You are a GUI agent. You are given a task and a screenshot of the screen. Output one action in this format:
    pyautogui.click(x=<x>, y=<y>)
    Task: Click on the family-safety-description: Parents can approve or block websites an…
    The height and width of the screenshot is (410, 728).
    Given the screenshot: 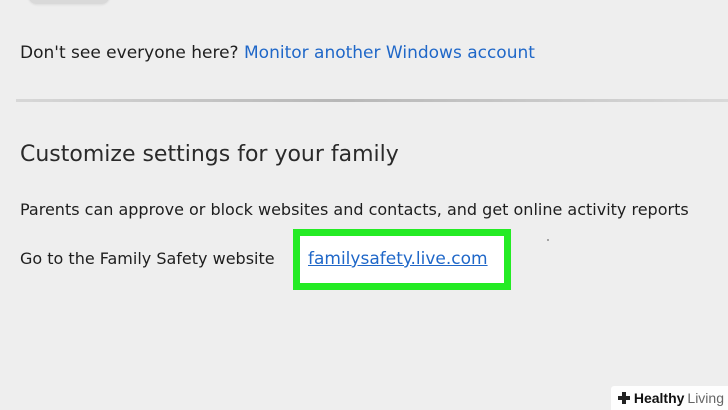 What is the action you would take?
    pyautogui.click(x=354, y=209)
    